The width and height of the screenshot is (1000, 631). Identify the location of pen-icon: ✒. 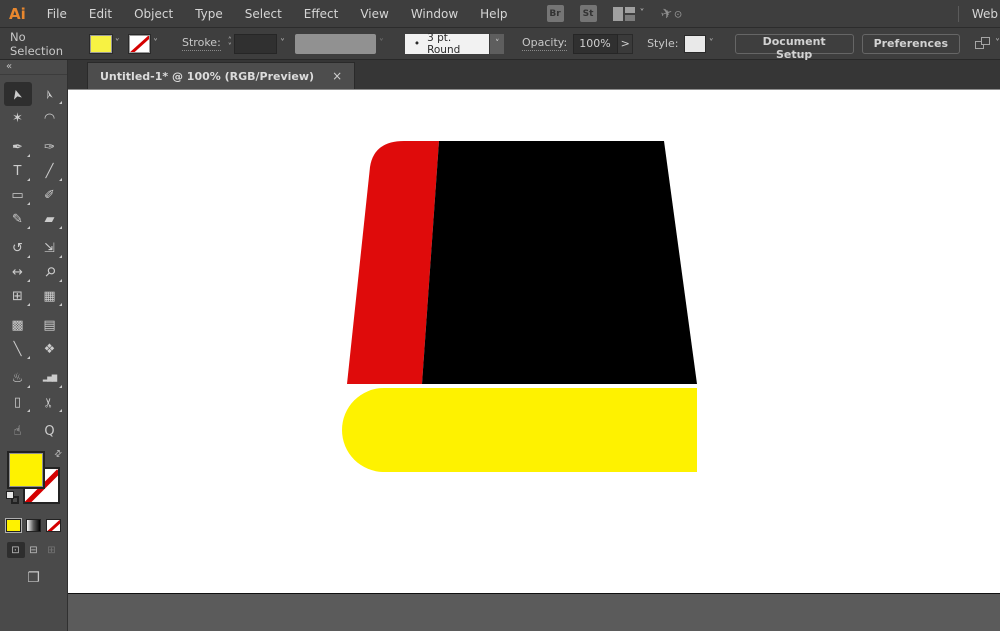
(17, 147).